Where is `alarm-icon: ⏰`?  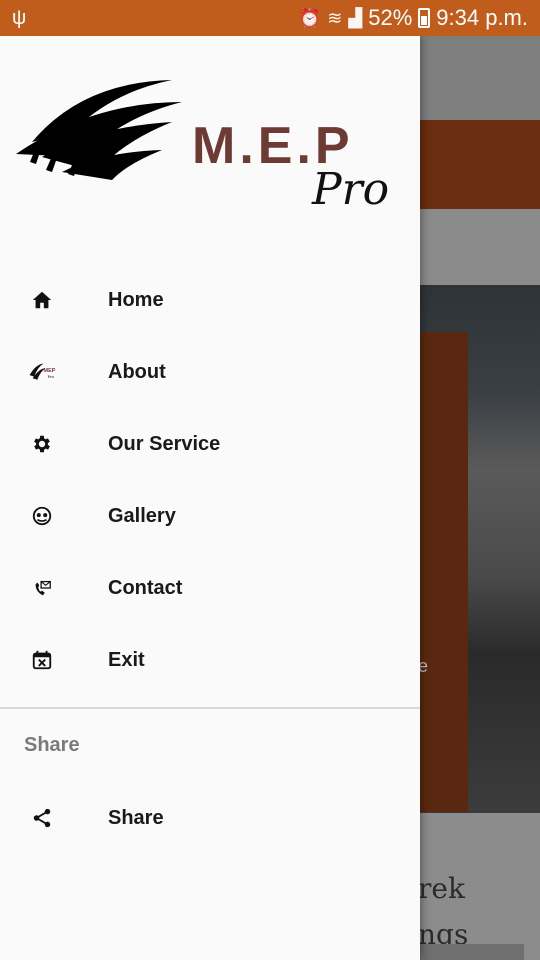
alarm-icon: ⏰ is located at coordinates (310, 17).